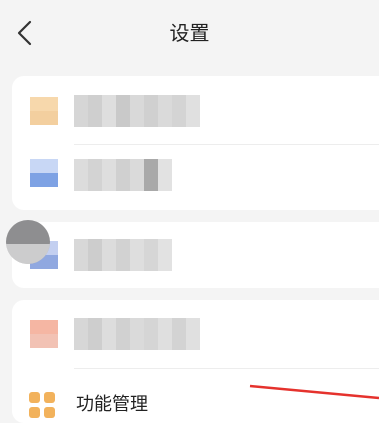  I want to click on annotation-arrow, so click(314, 392).